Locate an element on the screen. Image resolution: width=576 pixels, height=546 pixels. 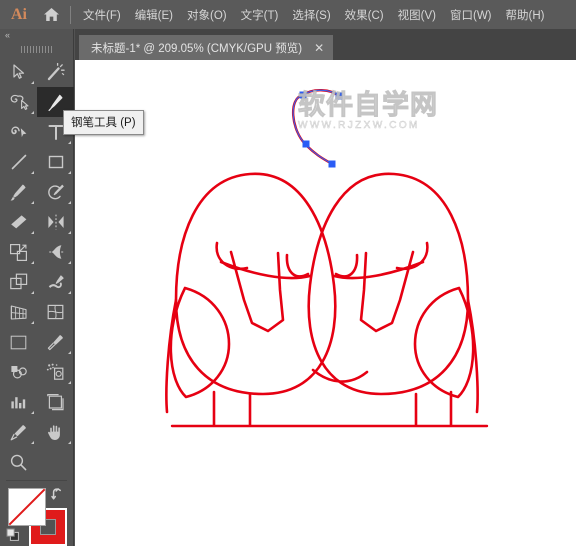
perspective-grid-icon is located at coordinates (18, 312).